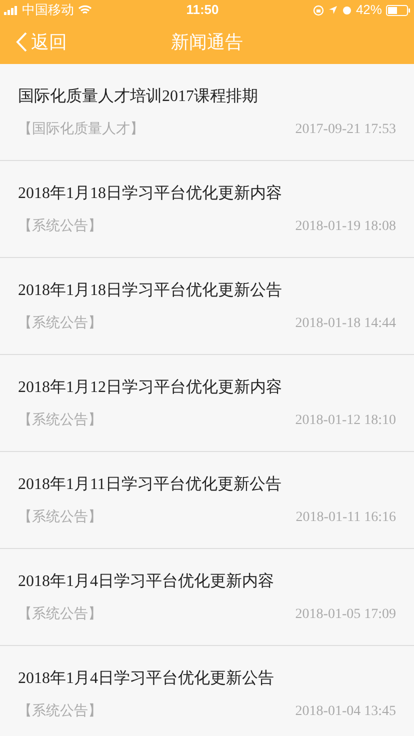  What do you see at coordinates (207, 597) in the screenshot?
I see `news-item: 2018年1月4日学习平台优化更新内容 【系统公告】 2018-01-05 17:09` at bounding box center [207, 597].